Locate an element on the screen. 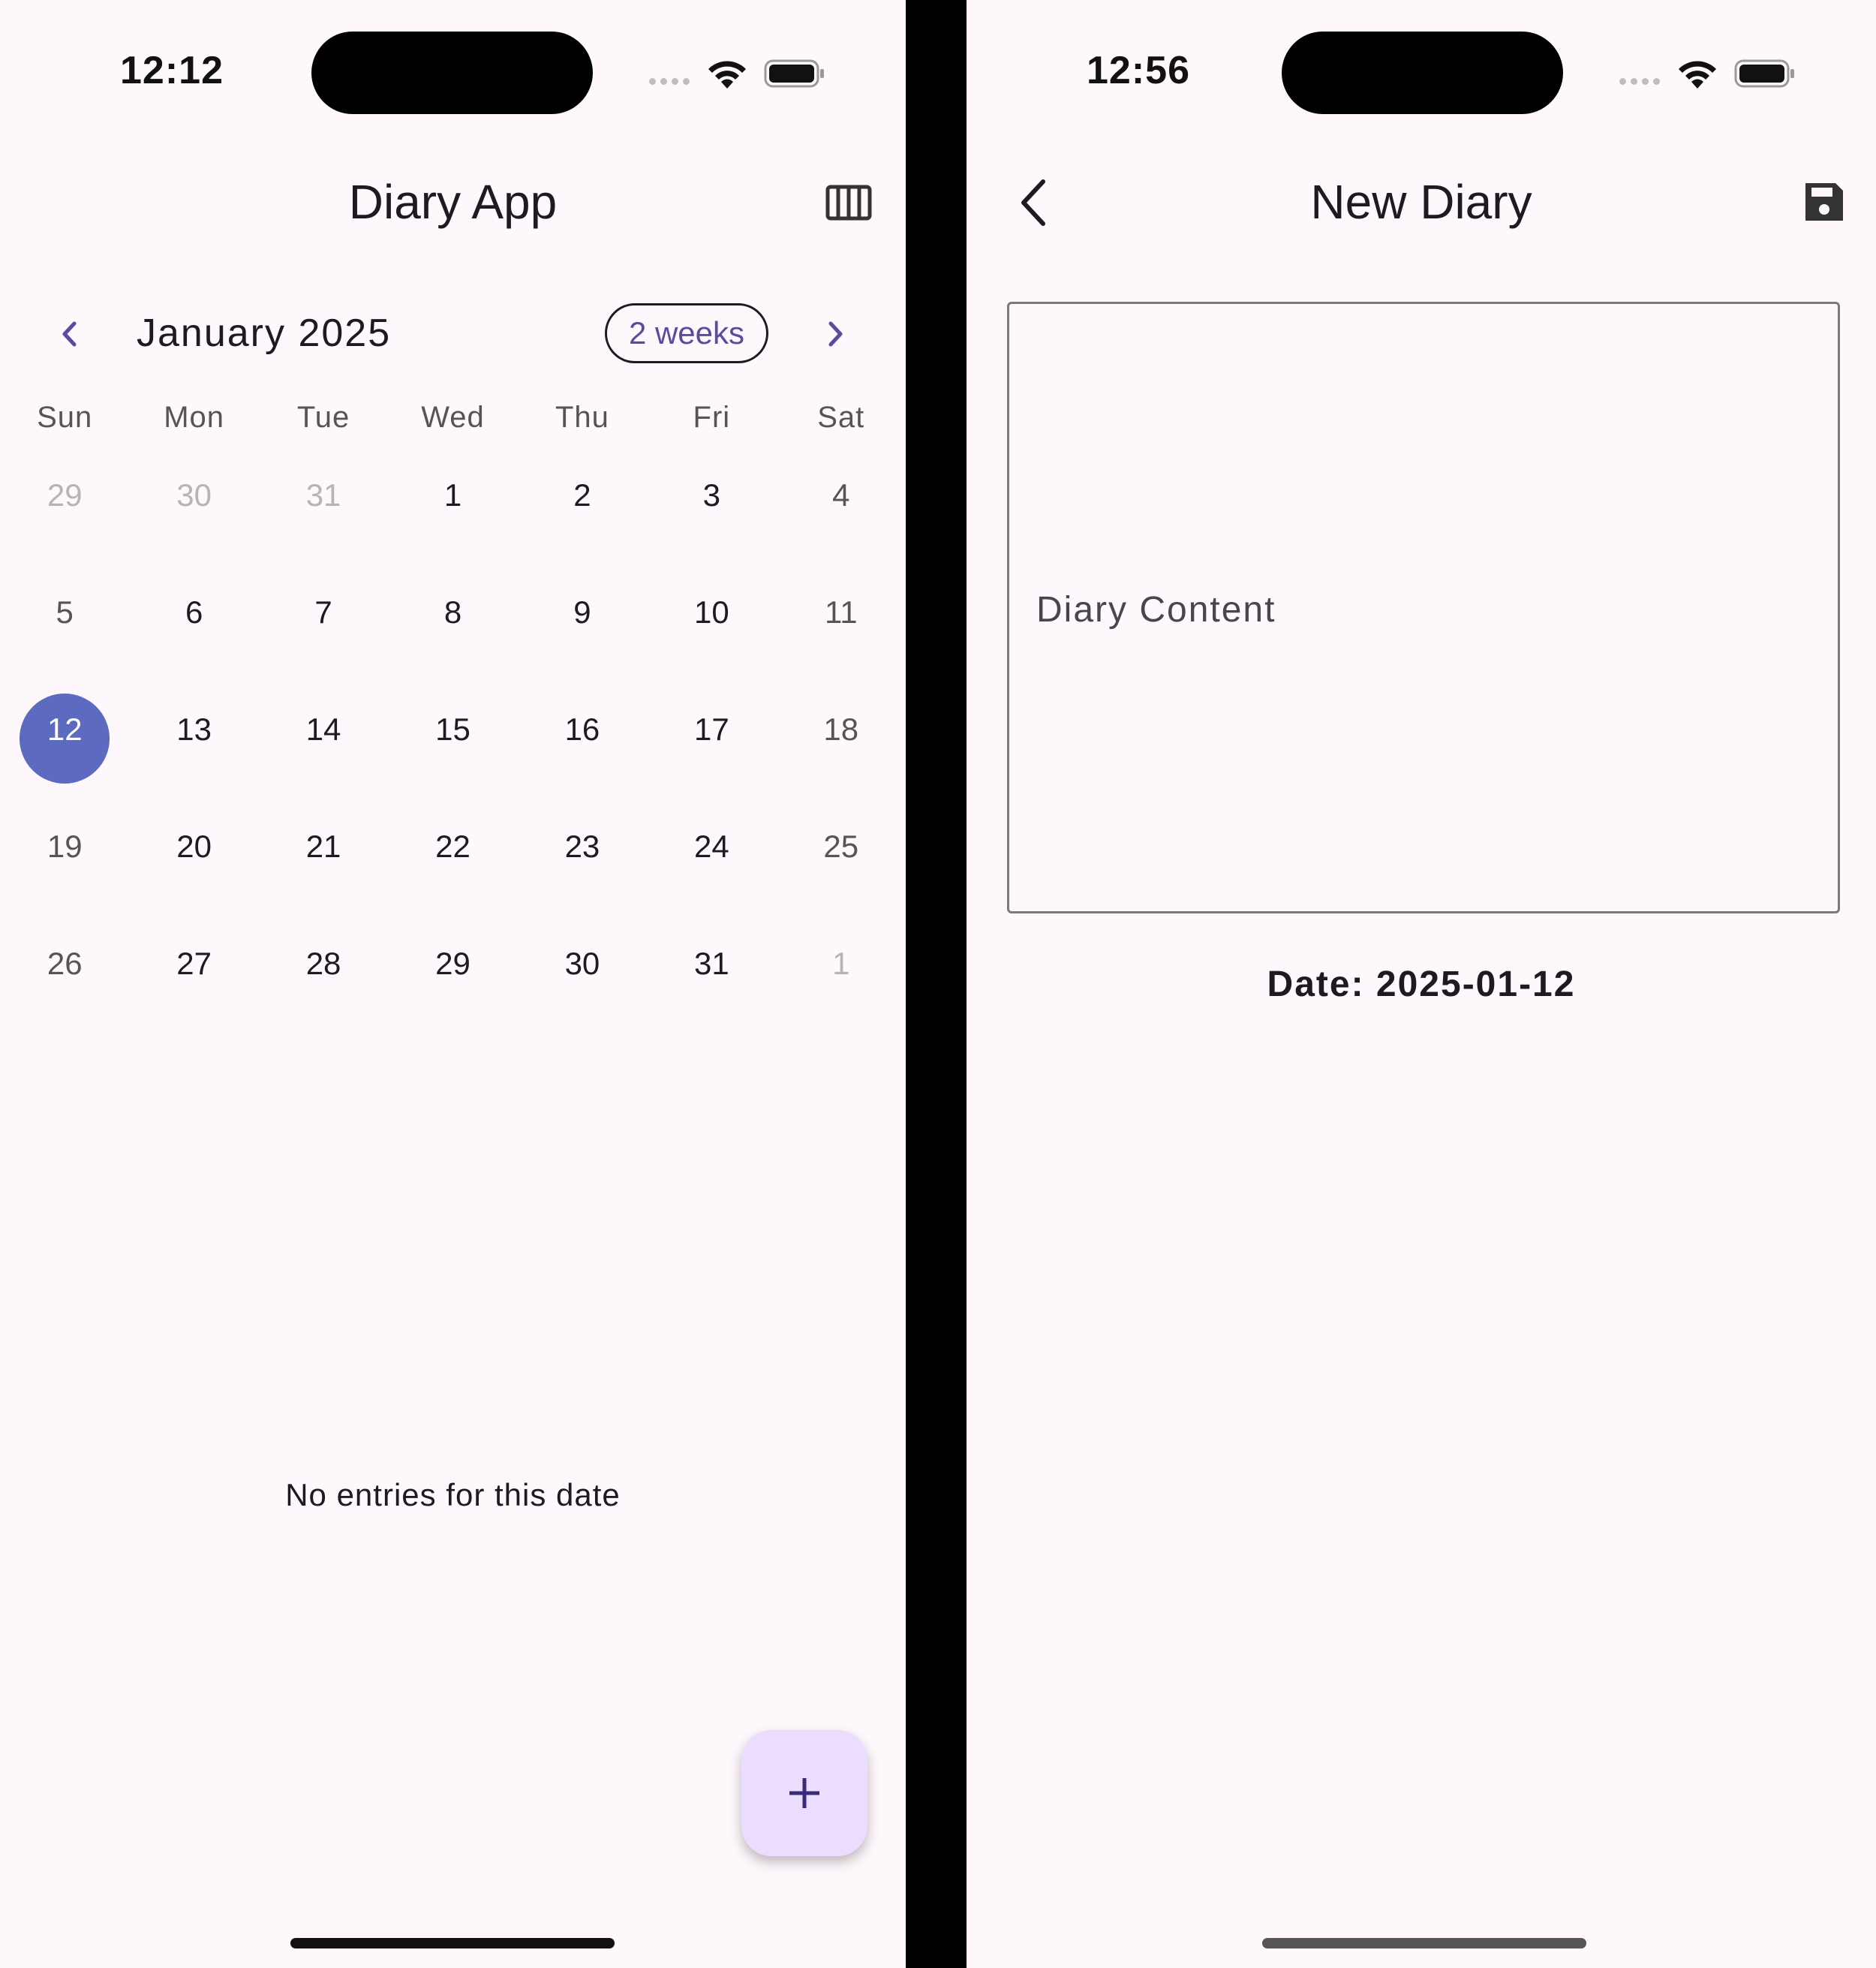 The image size is (1876, 1968). calendar-day: 18 is located at coordinates (841, 756).